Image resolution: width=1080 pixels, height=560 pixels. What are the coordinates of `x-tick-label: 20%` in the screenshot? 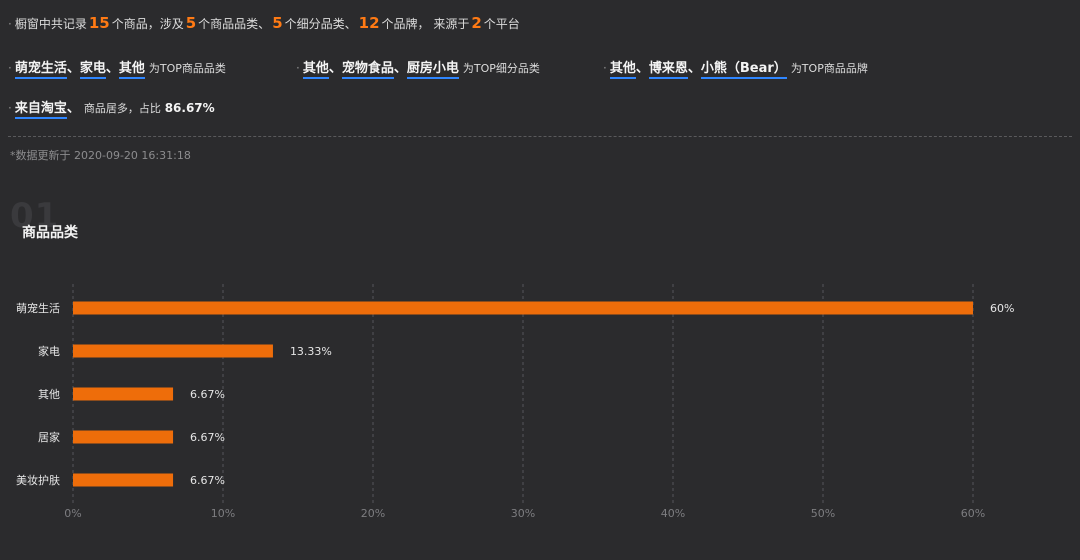 It's located at (373, 513).